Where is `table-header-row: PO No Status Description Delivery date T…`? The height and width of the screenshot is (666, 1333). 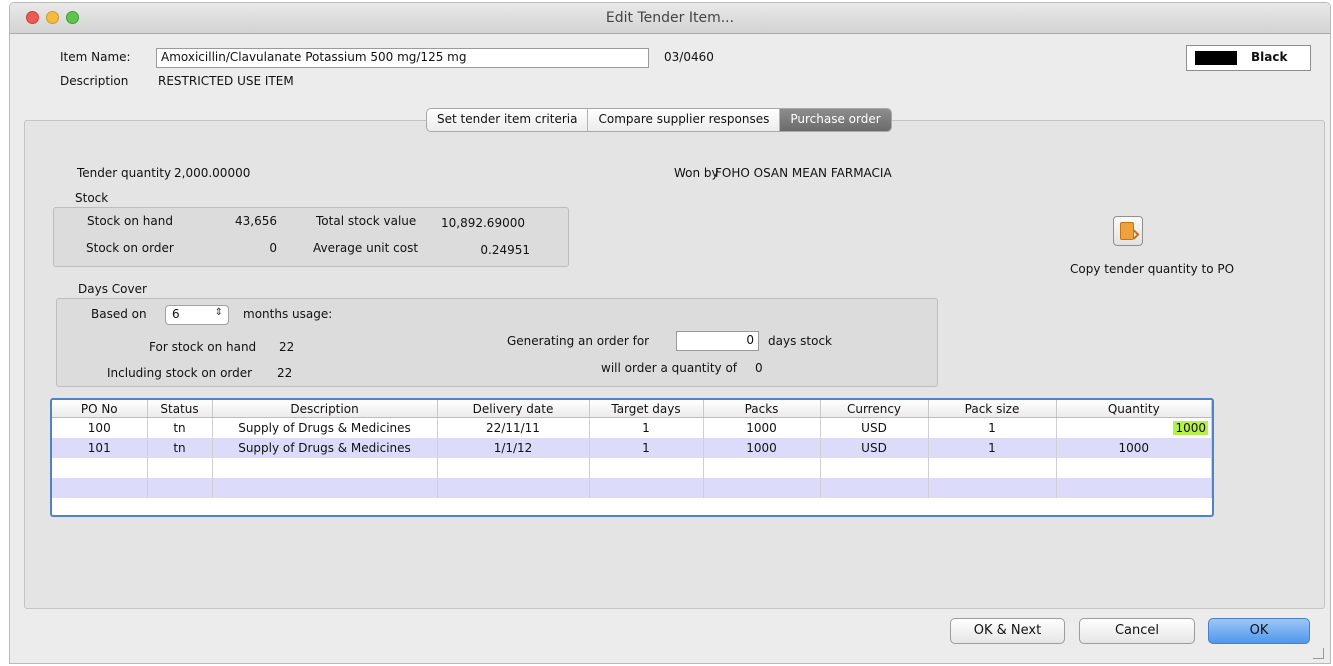 table-header-row: PO No Status Description Delivery date T… is located at coordinates (632, 409).